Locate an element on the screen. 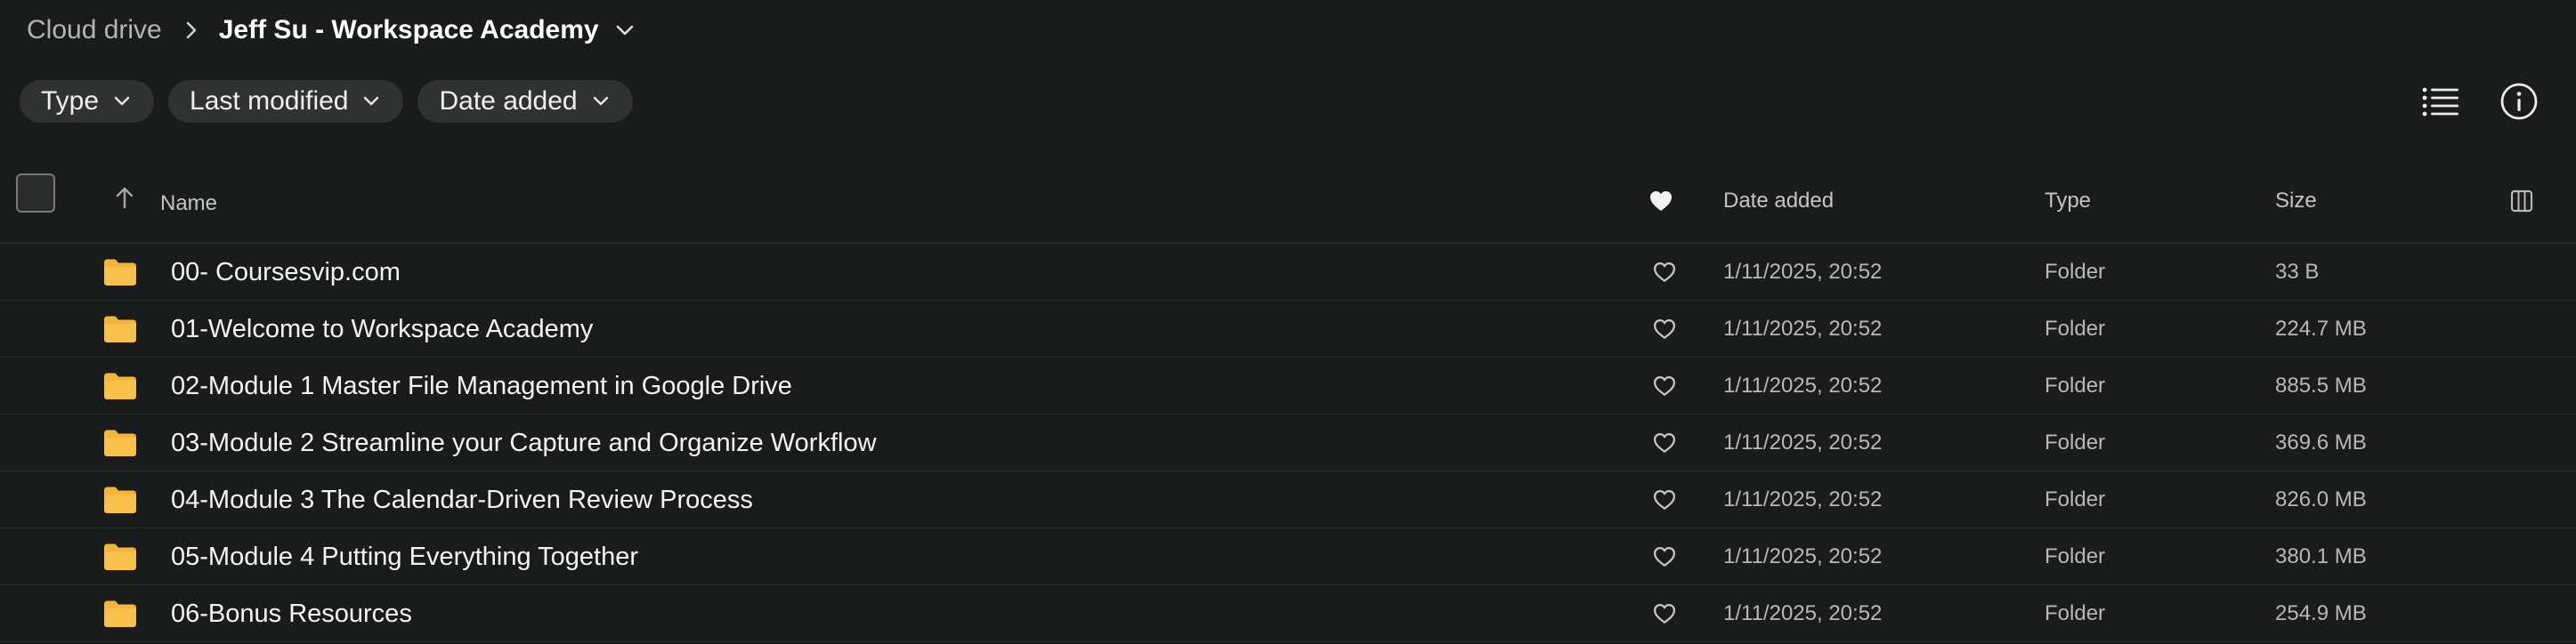  list-view-icon is located at coordinates (2440, 102).